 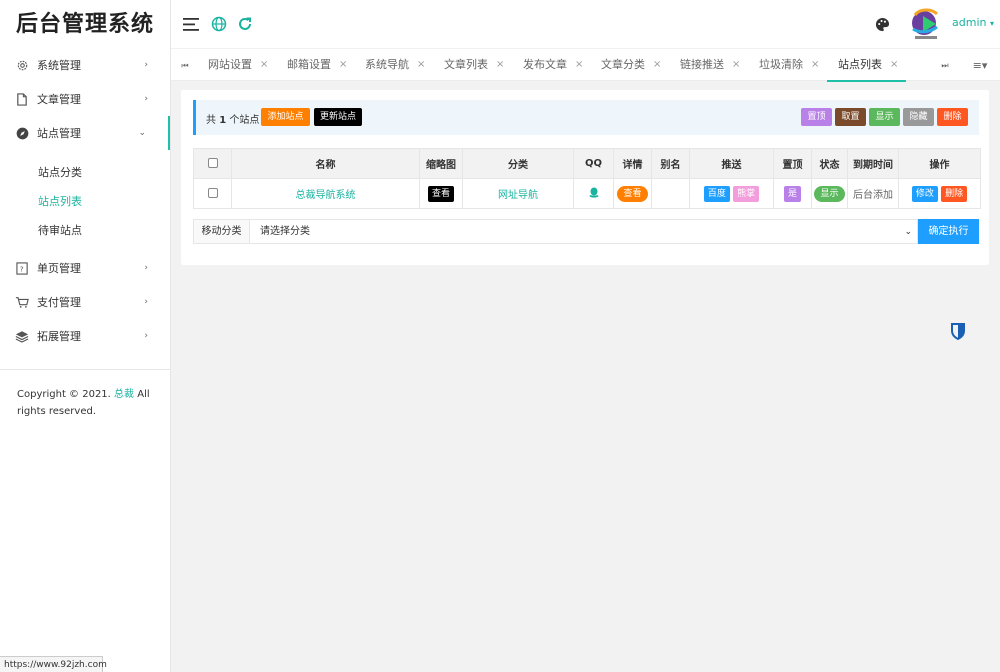 I want to click on compass-icon, so click(x=22, y=133).